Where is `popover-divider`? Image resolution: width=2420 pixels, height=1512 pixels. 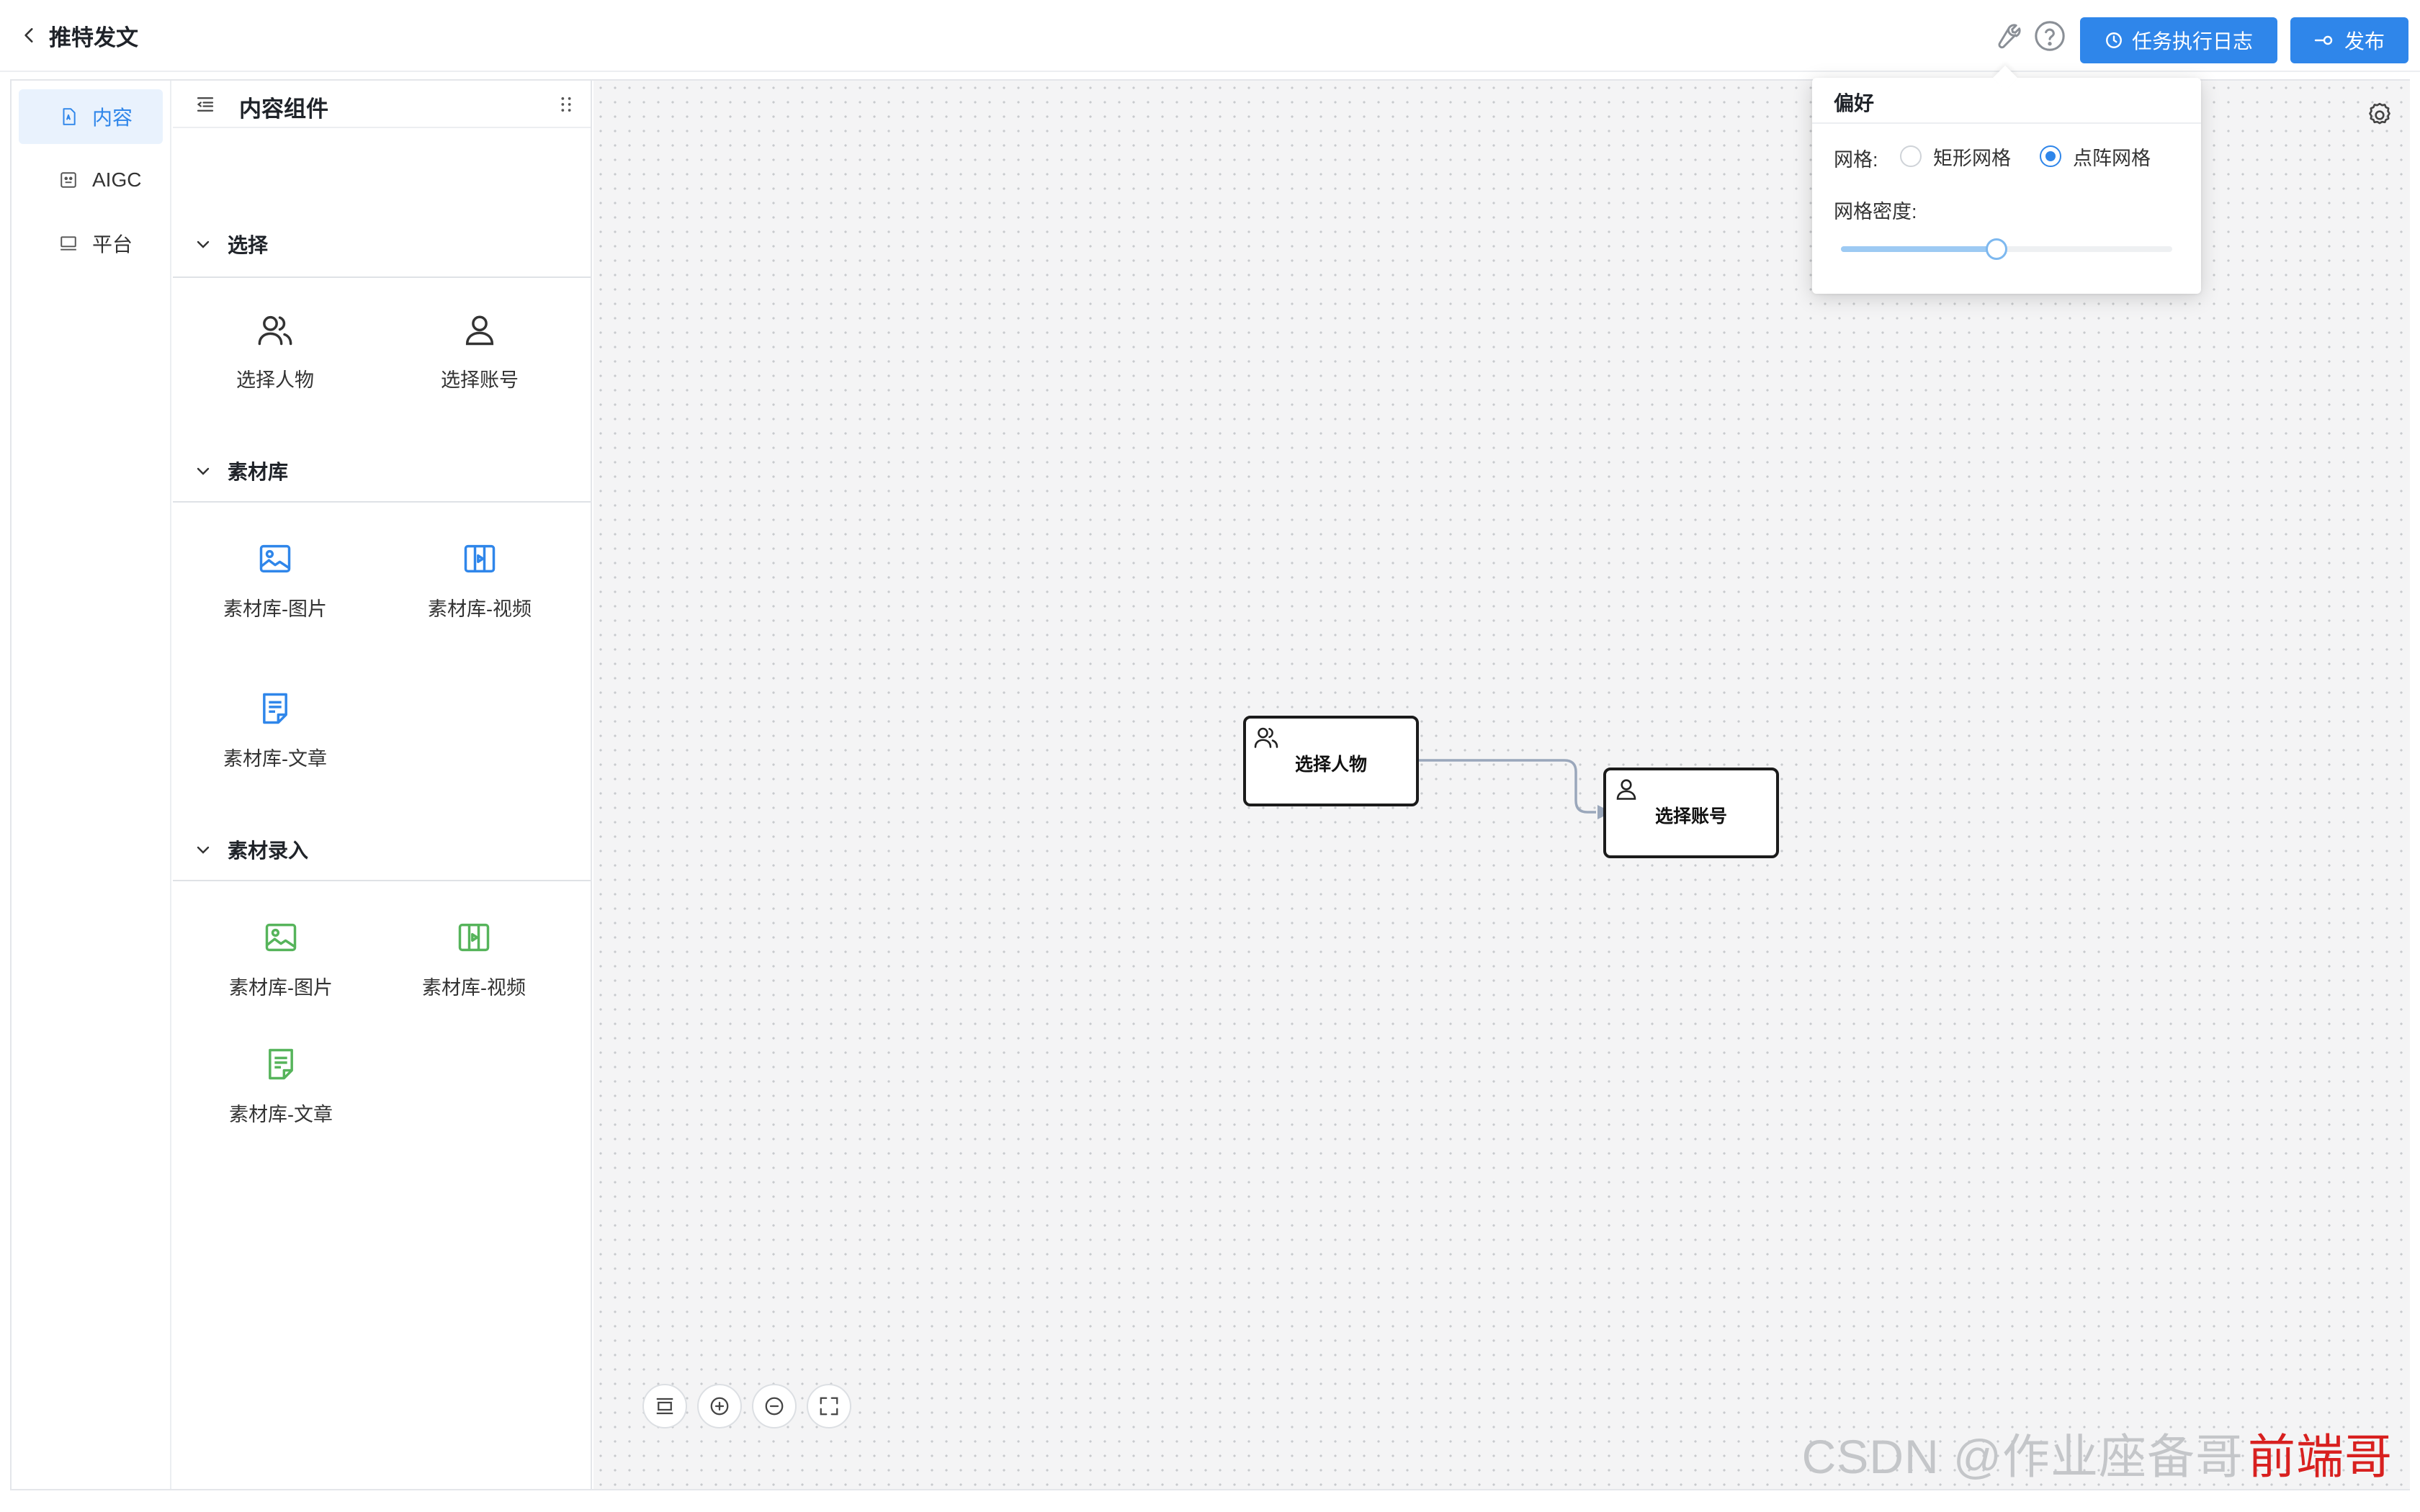
popover-divider is located at coordinates (2006, 123).